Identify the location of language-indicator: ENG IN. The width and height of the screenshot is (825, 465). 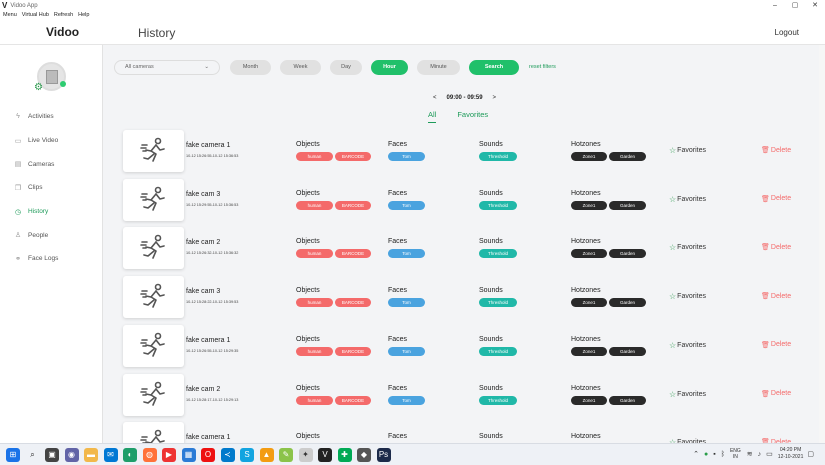
(735, 454).